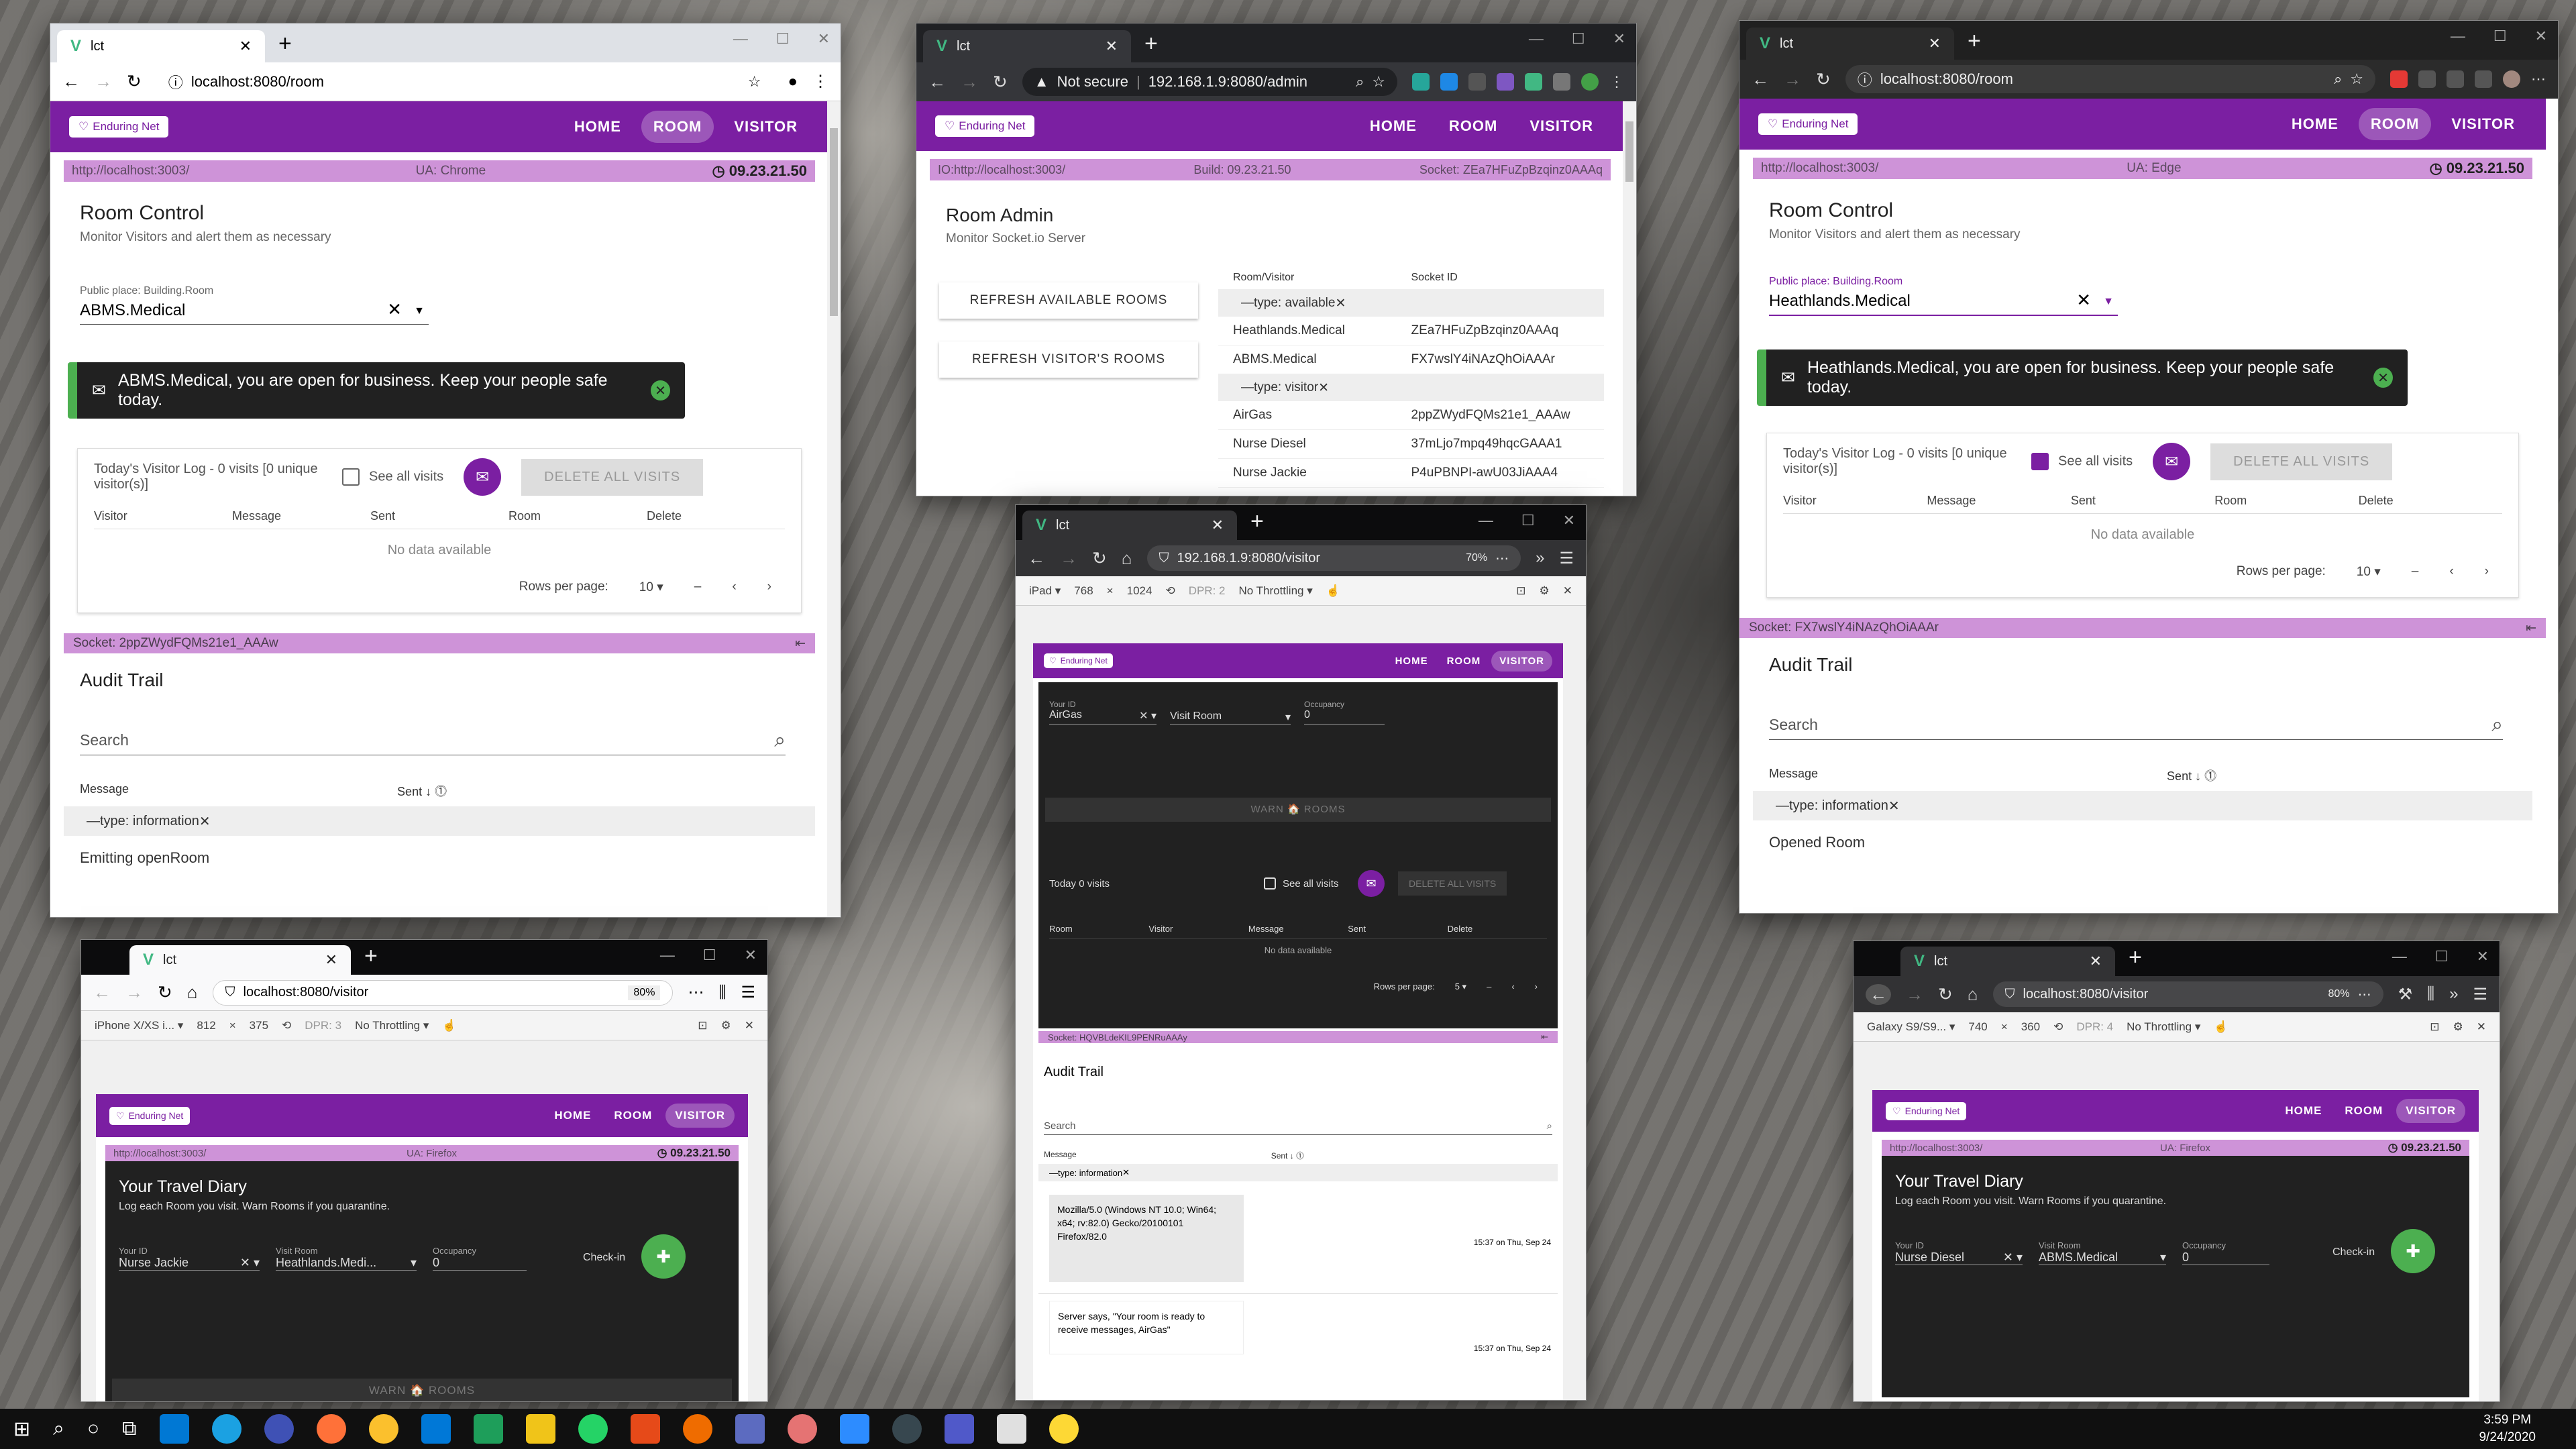 This screenshot has width=2576, height=1449. Describe the element at coordinates (1045, 591) in the screenshot. I see `device-select: iPad ▾` at that location.